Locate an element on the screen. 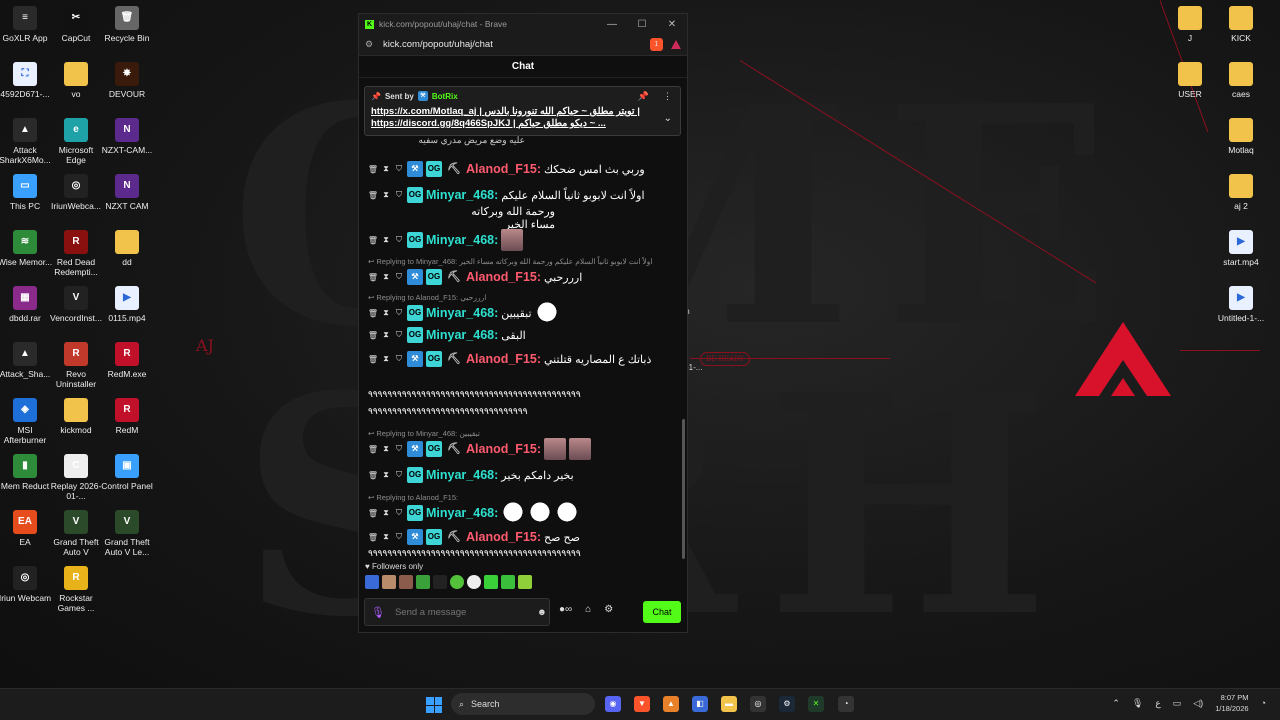 This screenshot has height=720, width=1280. desktop-icon-microsoft-edge: e Microsoft Edge is located at coordinates (76, 141).